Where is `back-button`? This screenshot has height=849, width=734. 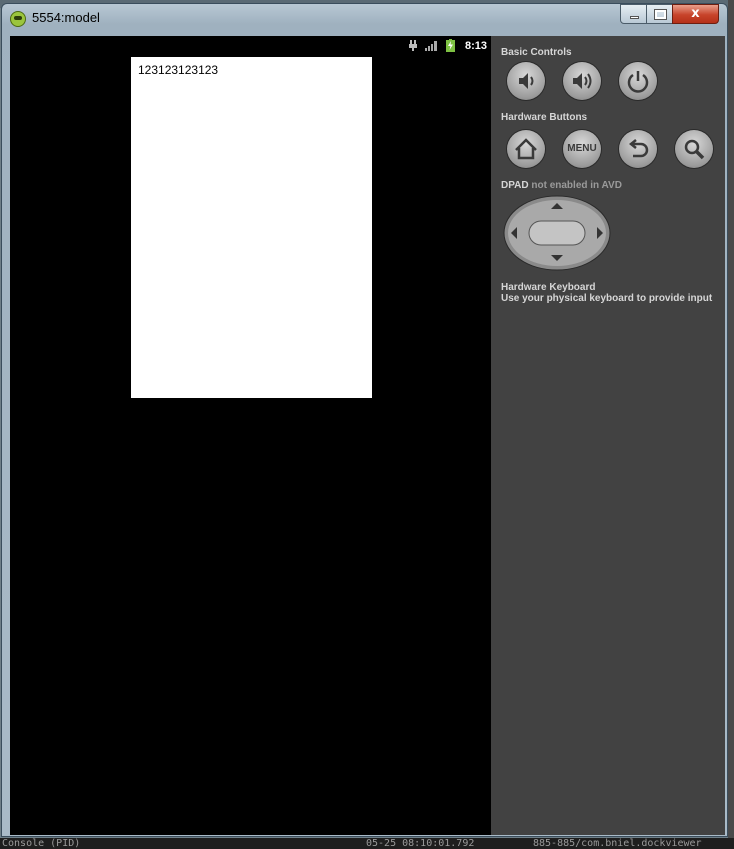 back-button is located at coordinates (638, 149).